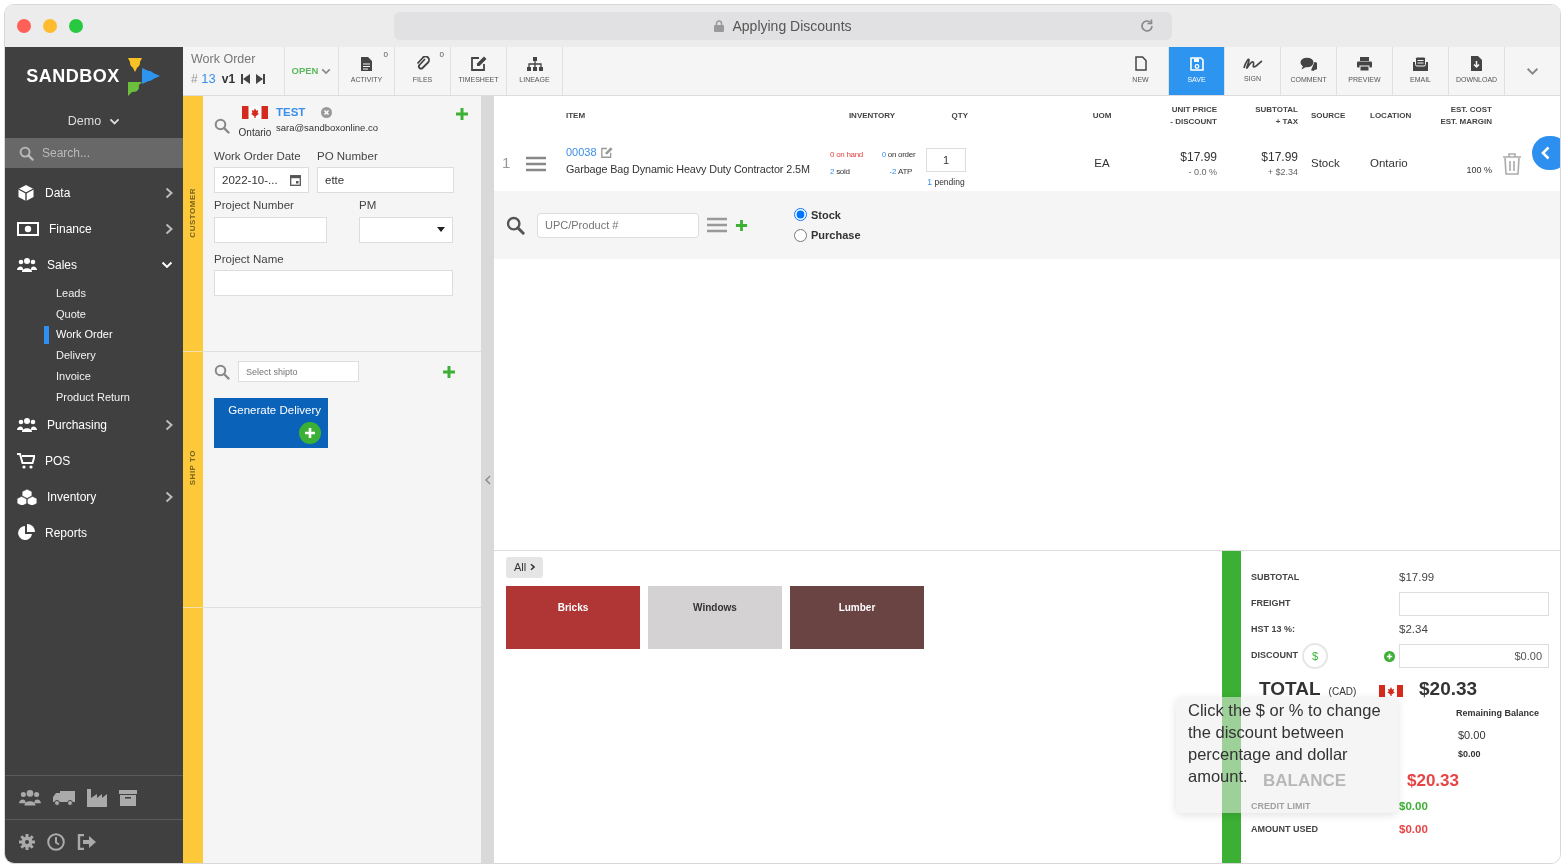  I want to click on sub-nav-item: Work Order, so click(84, 334).